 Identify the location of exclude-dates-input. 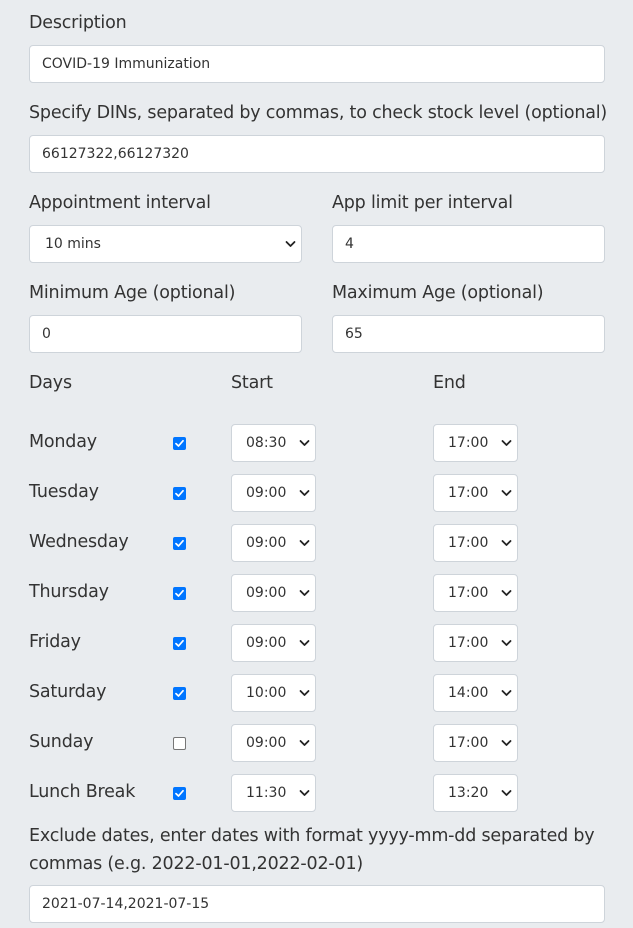
(317, 904).